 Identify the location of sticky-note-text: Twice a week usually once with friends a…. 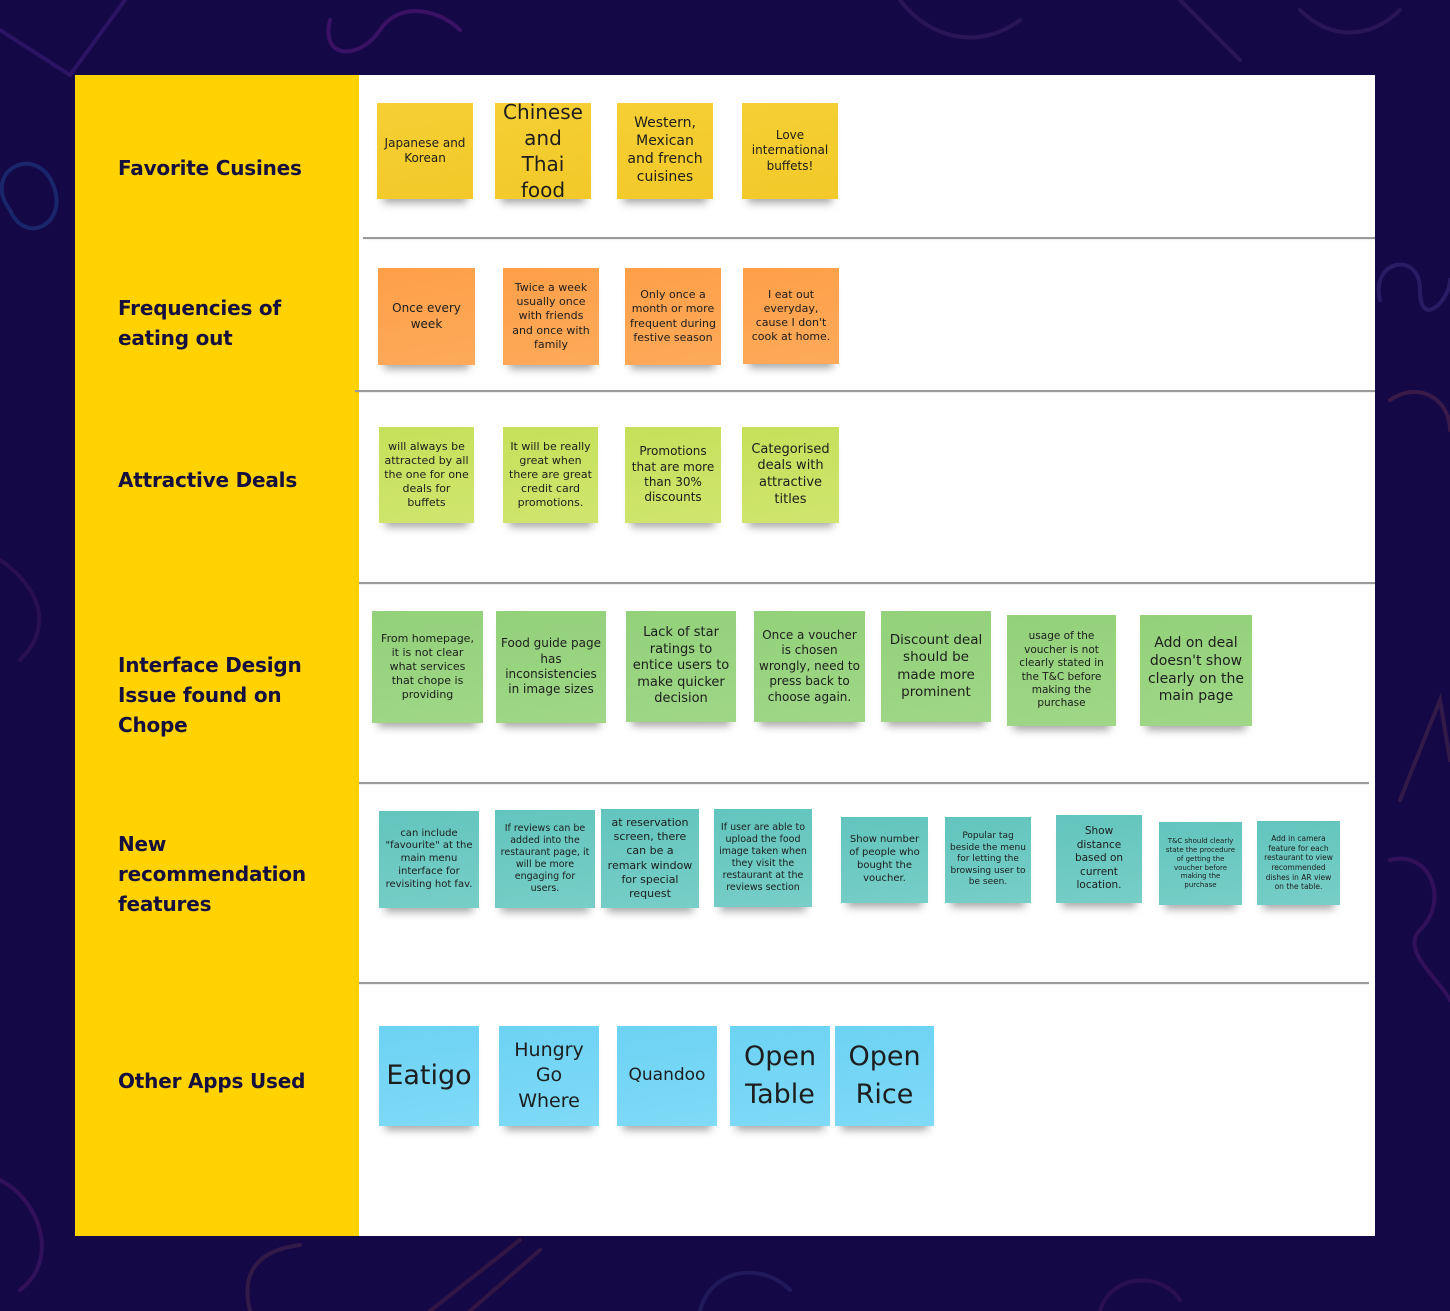
(551, 316).